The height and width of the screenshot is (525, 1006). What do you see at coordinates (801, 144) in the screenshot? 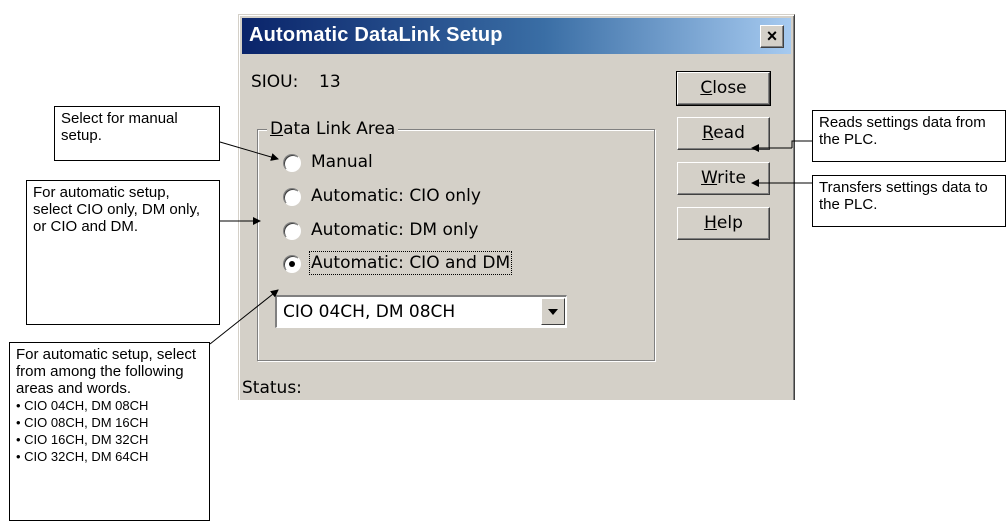
I see `leader-read` at bounding box center [801, 144].